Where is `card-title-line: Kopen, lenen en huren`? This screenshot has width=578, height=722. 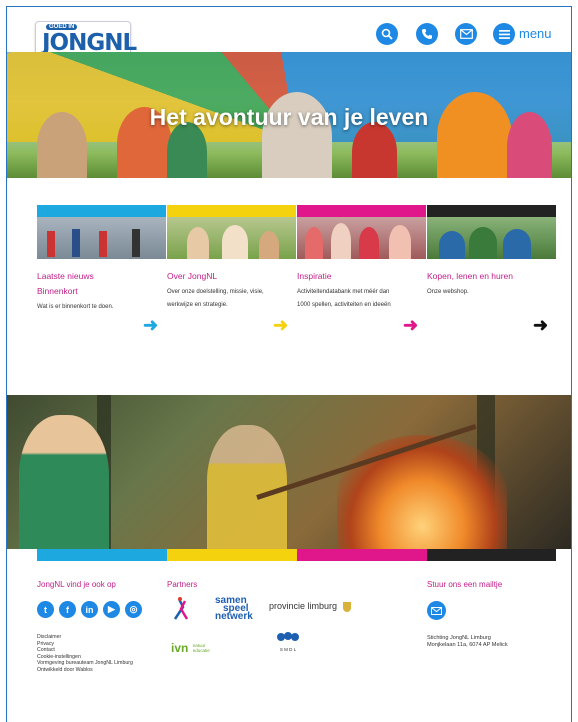
card-title-line: Kopen, lenen en huren is located at coordinates (491, 276).